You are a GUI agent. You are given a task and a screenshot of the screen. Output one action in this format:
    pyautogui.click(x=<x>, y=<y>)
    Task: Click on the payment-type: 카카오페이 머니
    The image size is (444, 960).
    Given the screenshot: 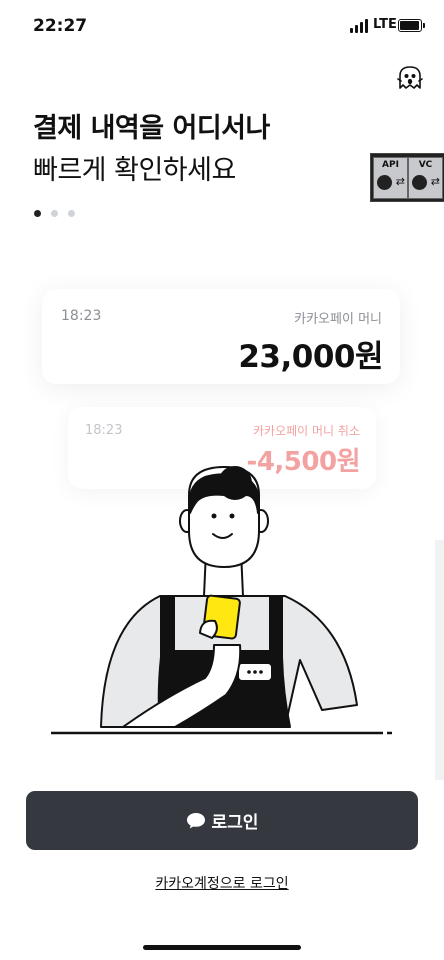 What is the action you would take?
    pyautogui.click(x=338, y=319)
    